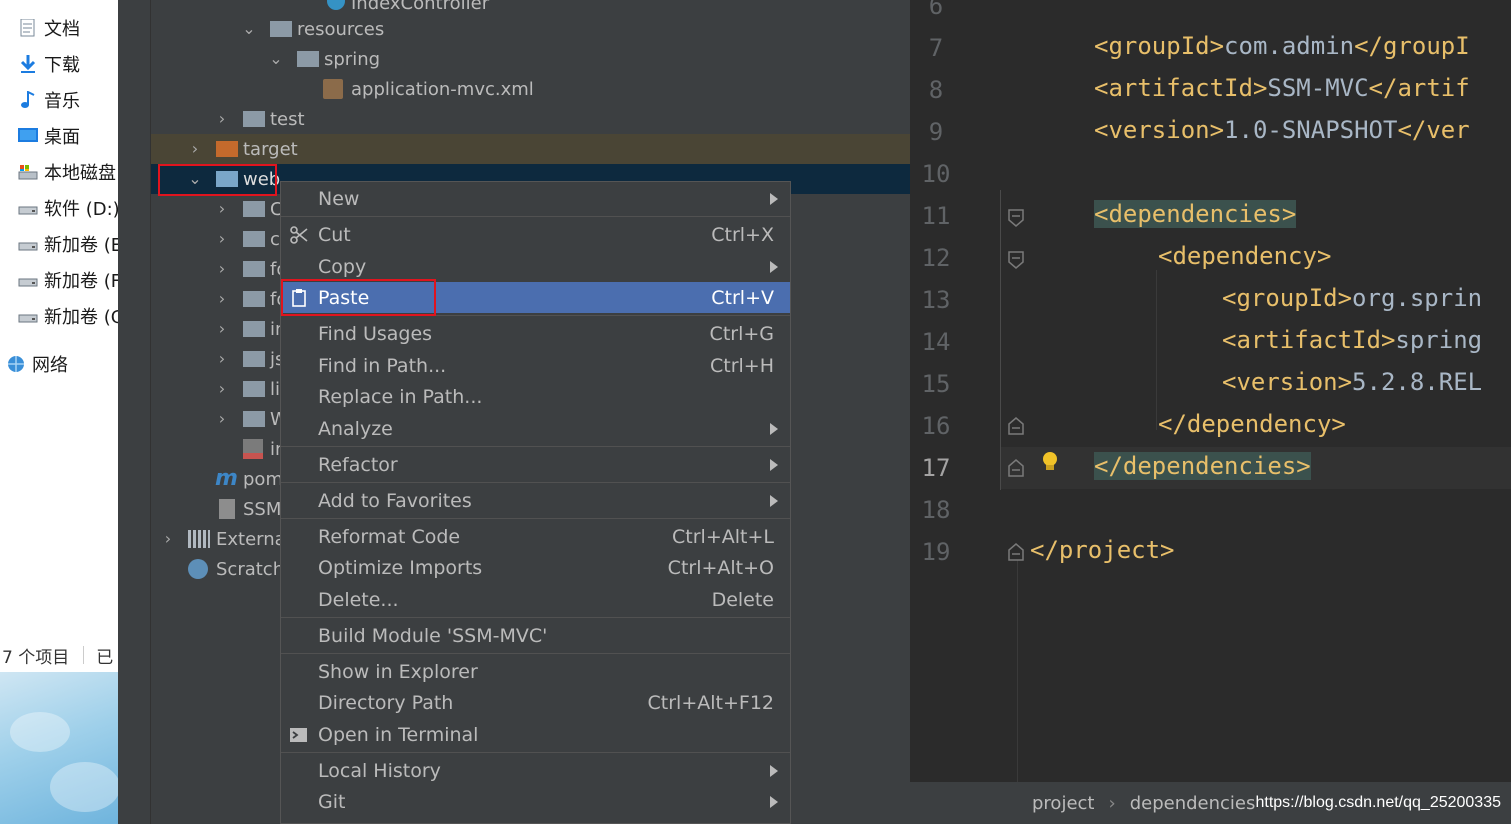 The image size is (1511, 824). Describe the element at coordinates (355, 428) in the screenshot. I see `menu-item-label: Analyze` at that location.